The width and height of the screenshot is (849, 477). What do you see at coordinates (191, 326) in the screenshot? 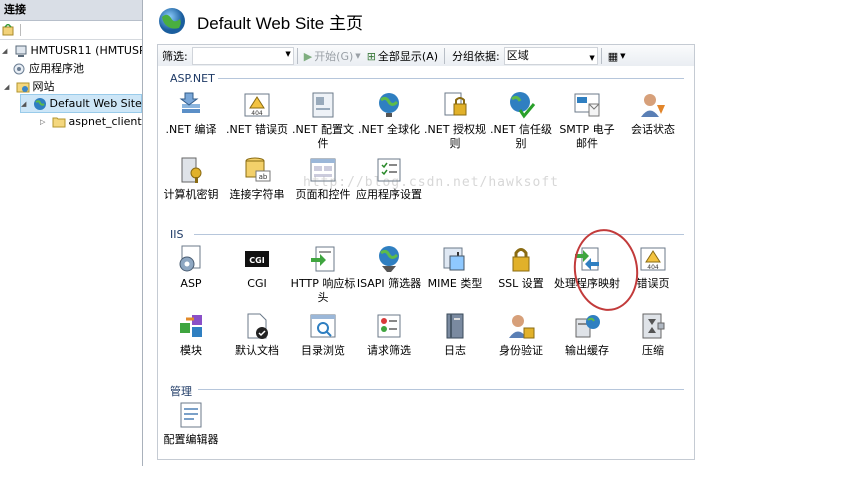
I see `modules-icon` at bounding box center [191, 326].